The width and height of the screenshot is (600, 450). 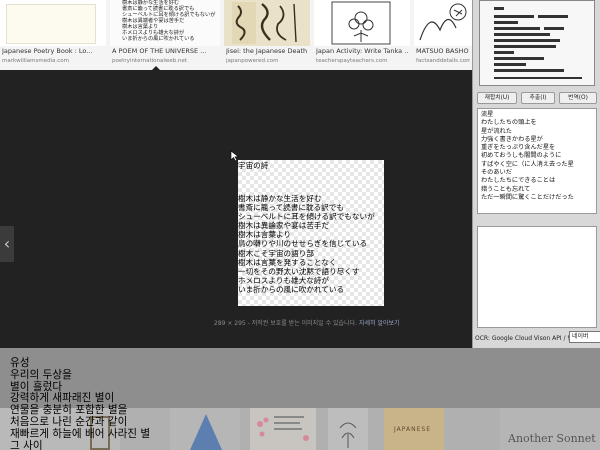 What do you see at coordinates (69, 421) in the screenshot?
I see `translation-line: 처음으로 나린 순간과 같이` at bounding box center [69, 421].